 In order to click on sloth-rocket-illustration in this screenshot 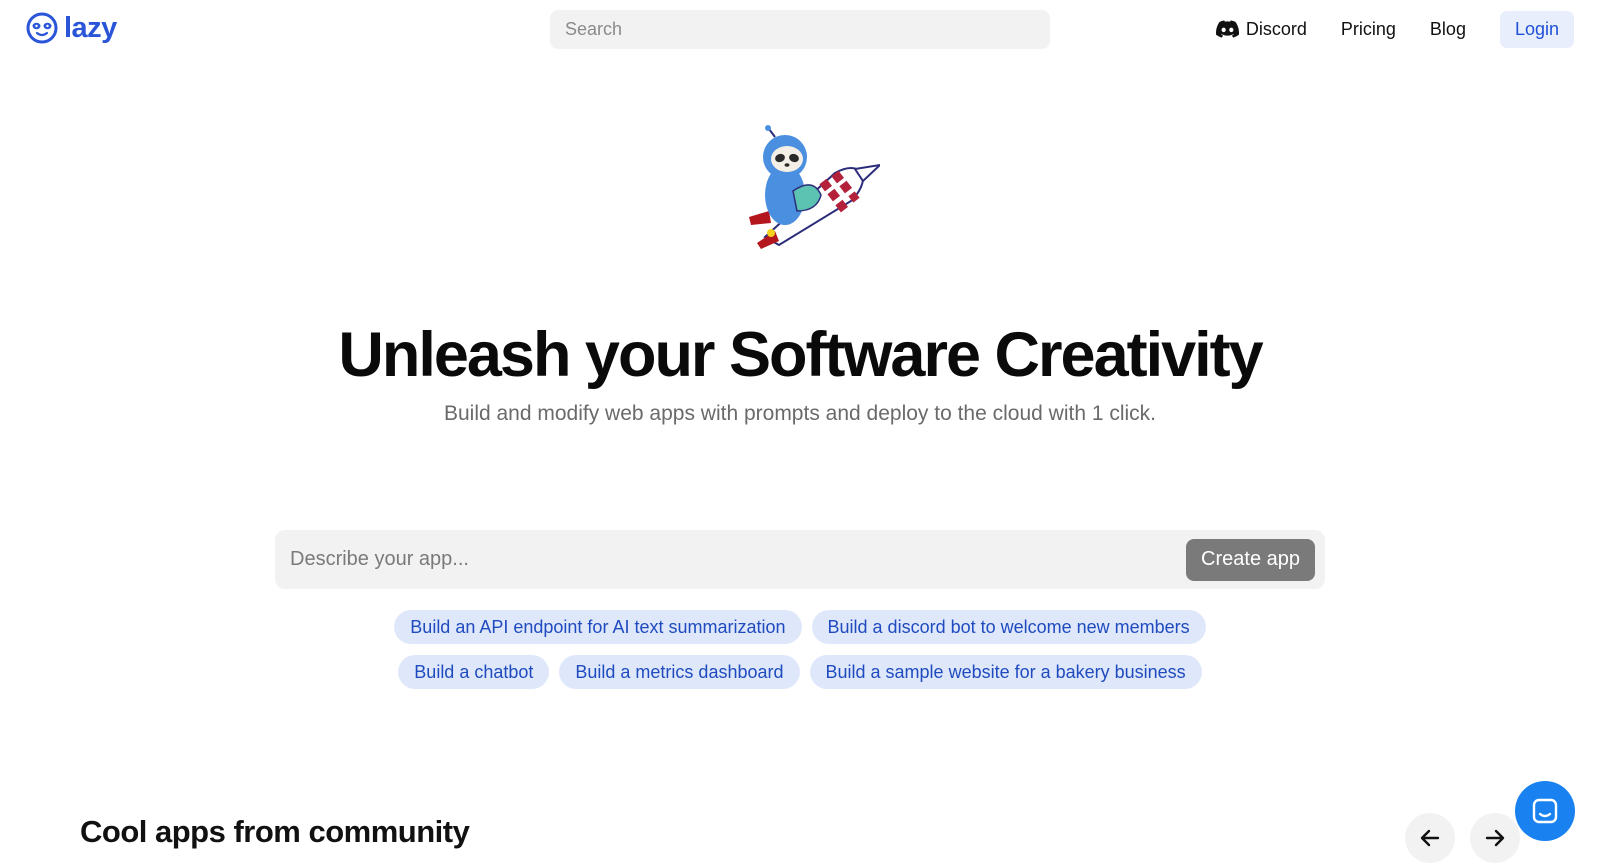, I will do `click(814, 187)`.